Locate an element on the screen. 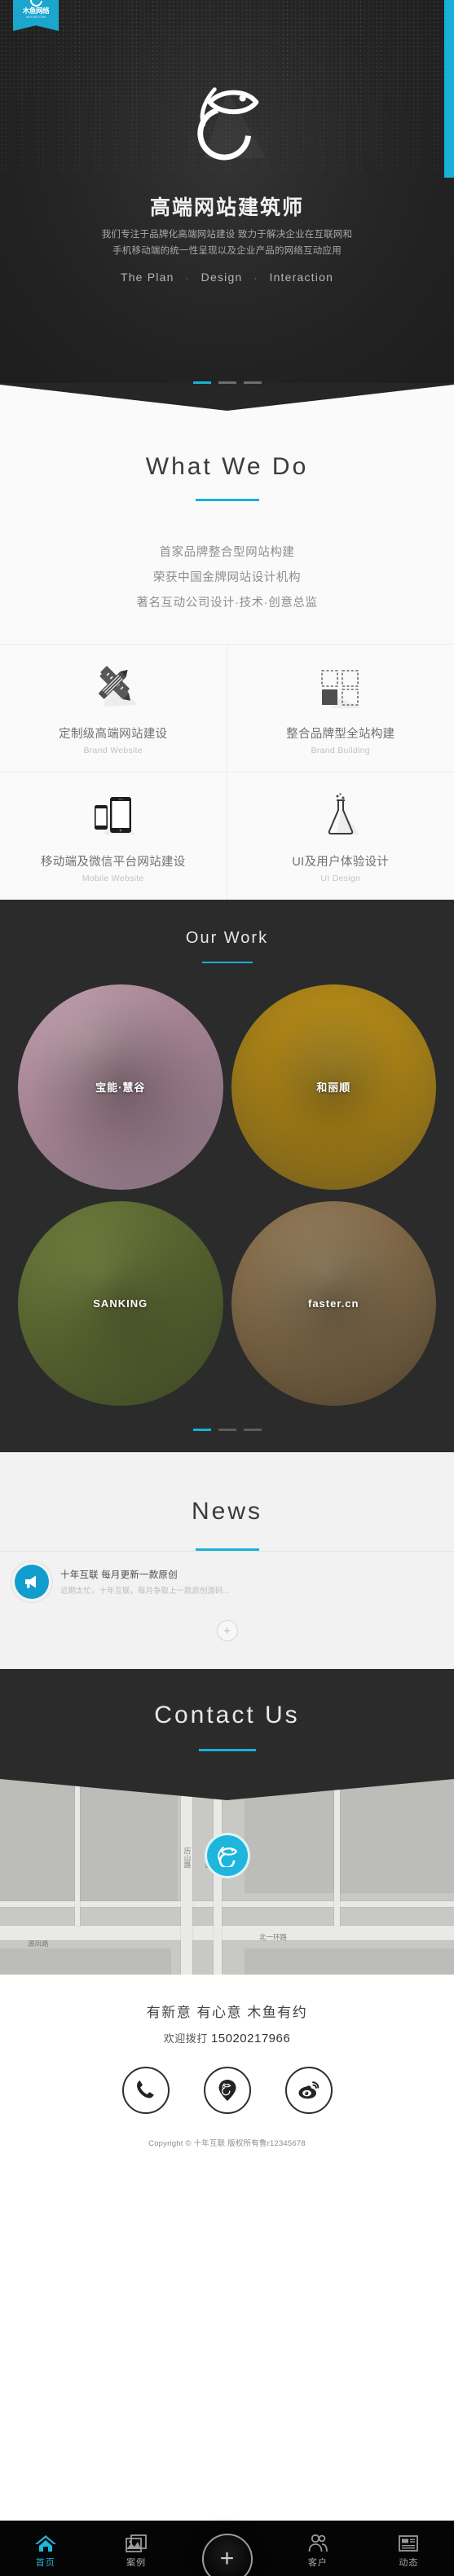 This screenshot has height=2576, width=454. footer-copyright: Copyright © 十年互联 版权所有鲁r12345678 is located at coordinates (227, 2143).